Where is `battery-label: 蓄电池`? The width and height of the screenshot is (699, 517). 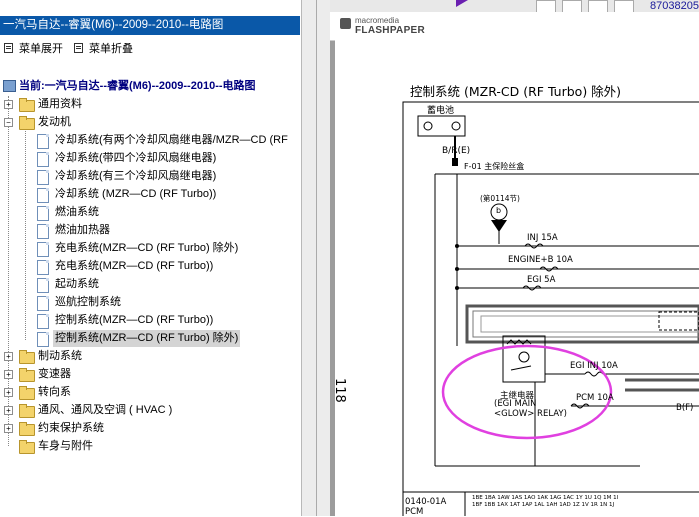 battery-label: 蓄电池 is located at coordinates (441, 111).